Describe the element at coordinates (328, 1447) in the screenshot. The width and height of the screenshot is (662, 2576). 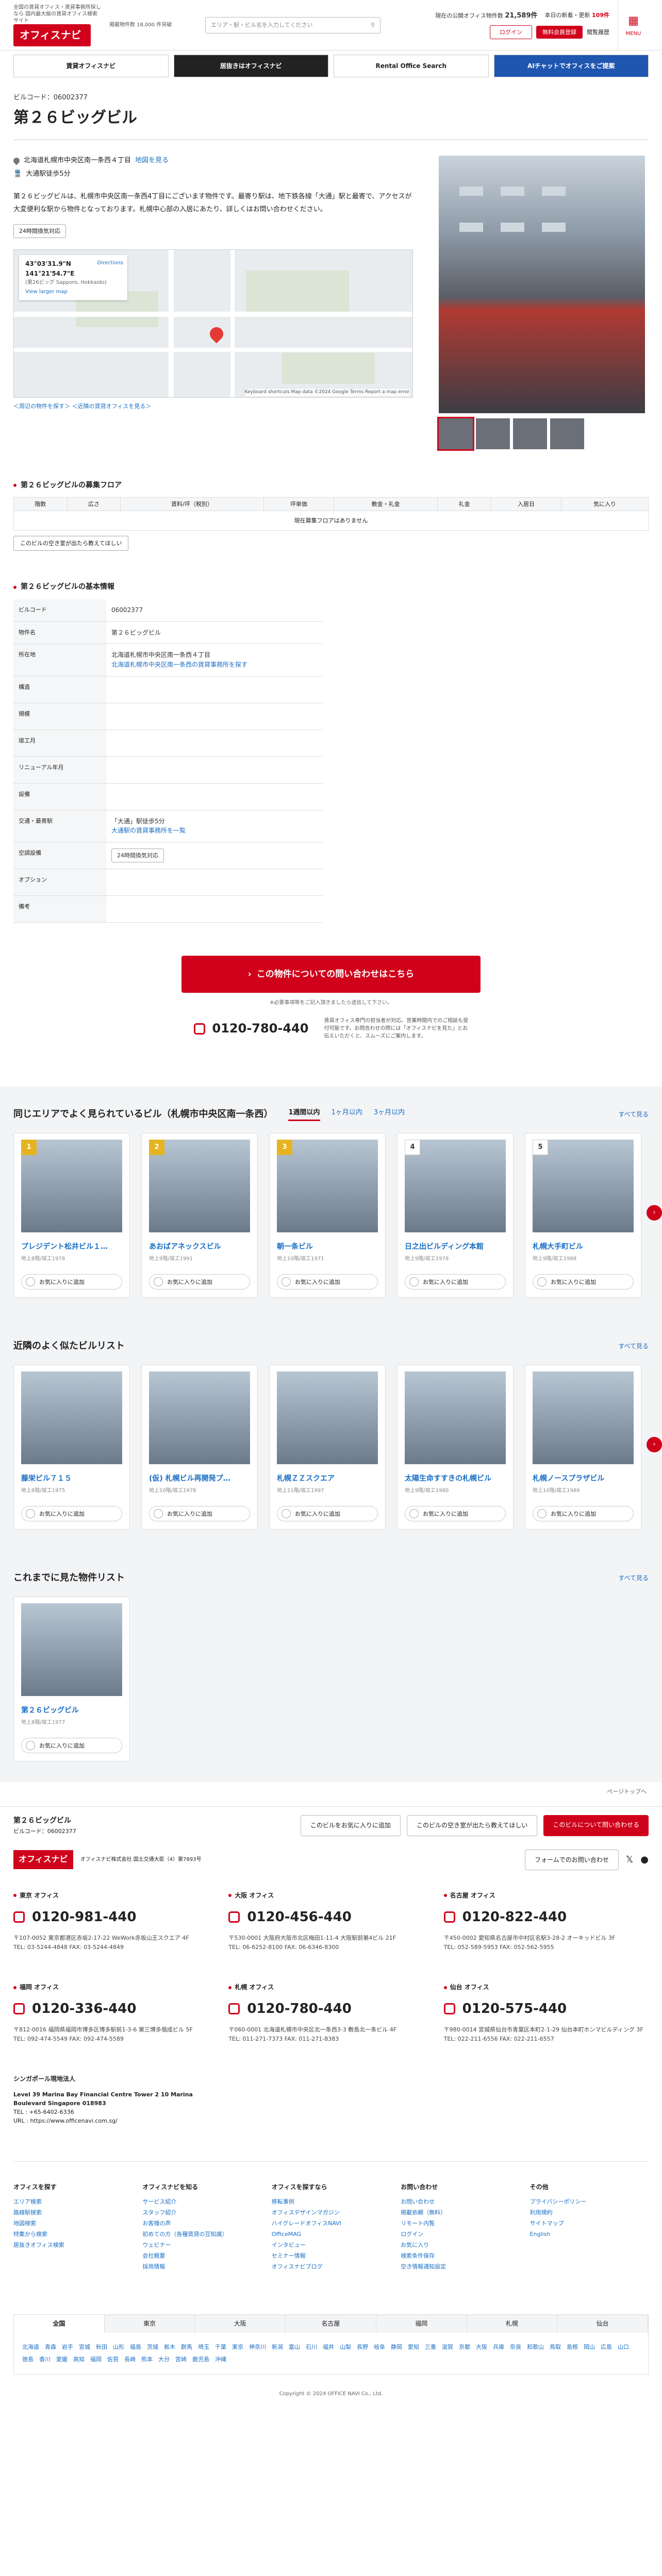
I see `building-card: 札幌ＺＺスクエア 地上11階/竣工1997 お気に入りに追加` at that location.